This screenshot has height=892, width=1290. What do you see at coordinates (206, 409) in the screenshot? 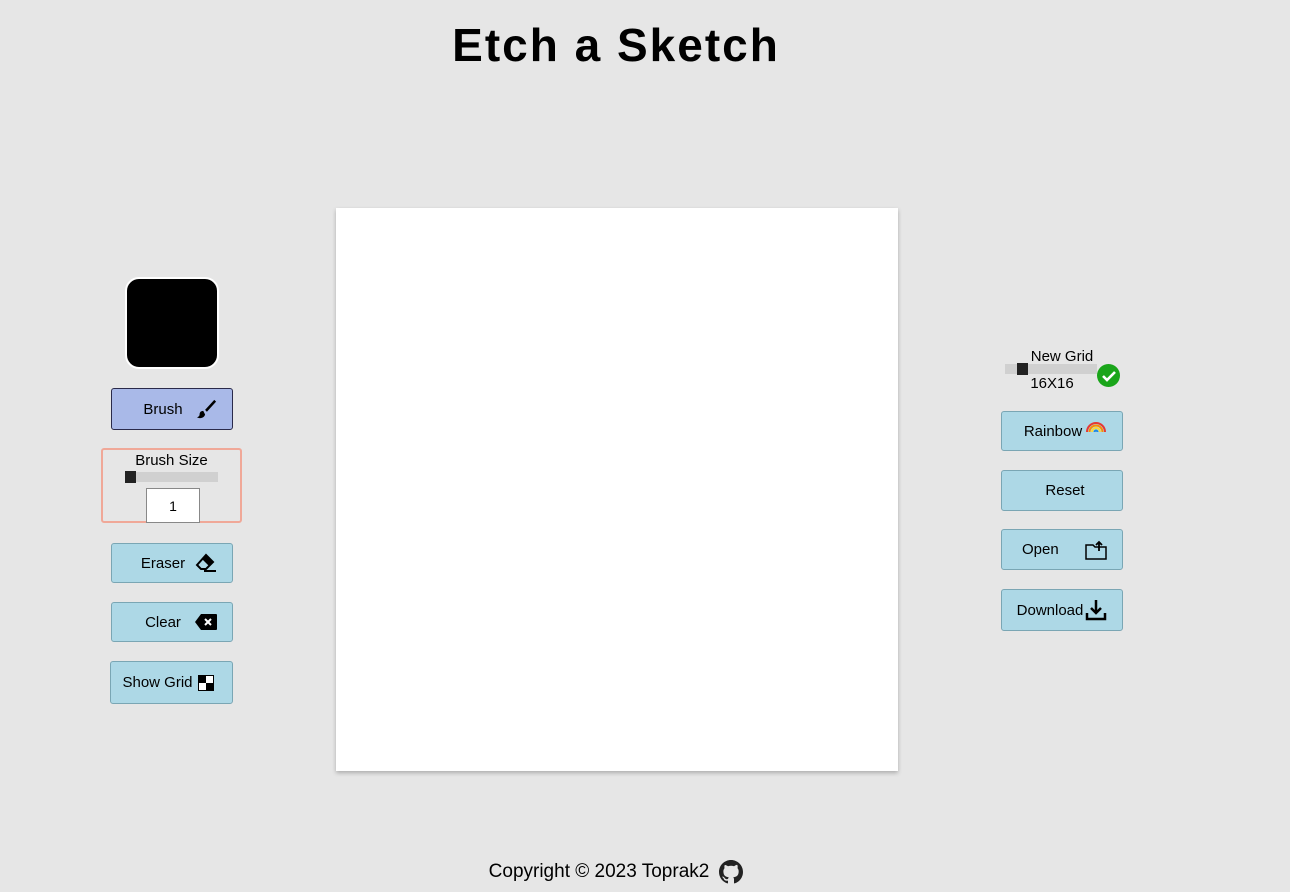
I see `paintbrush-icon` at bounding box center [206, 409].